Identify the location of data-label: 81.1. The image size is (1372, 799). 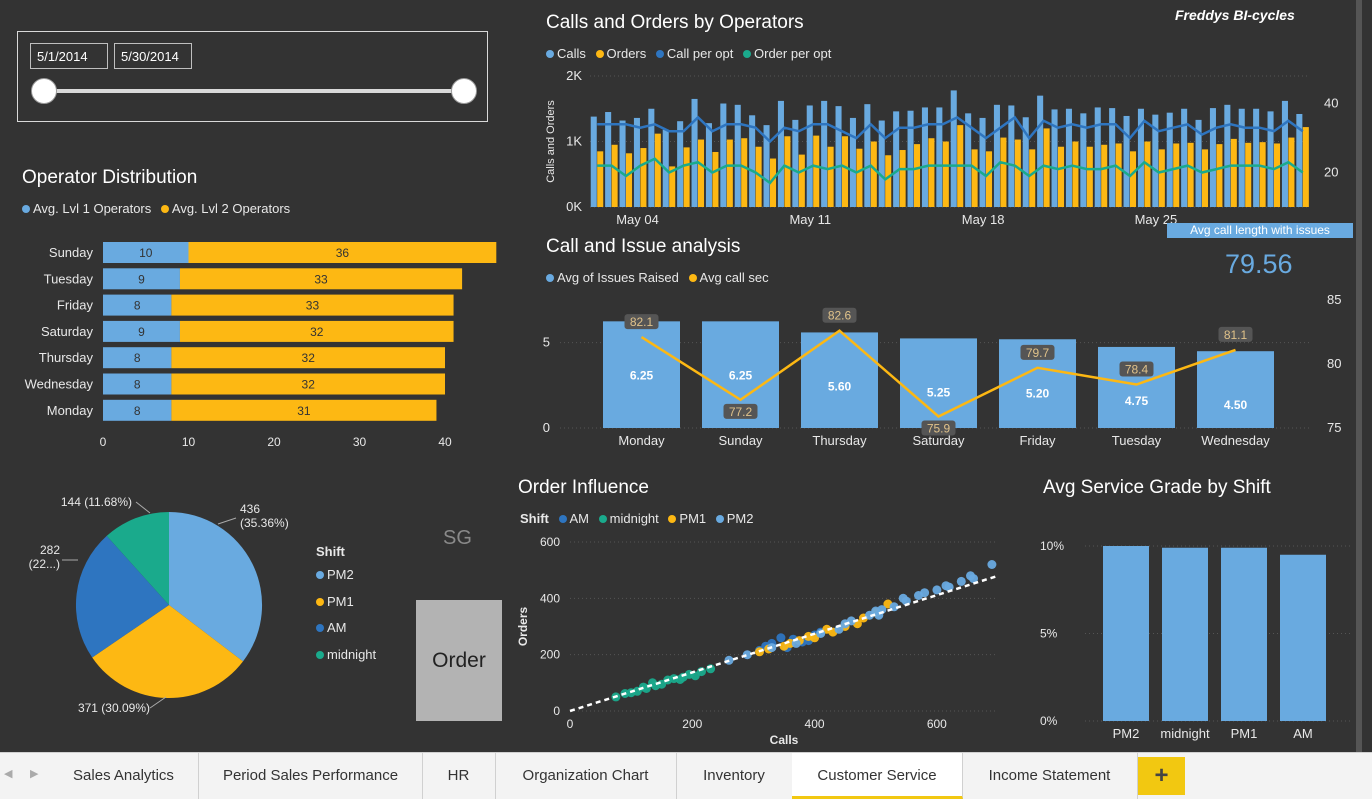
(1236, 335).